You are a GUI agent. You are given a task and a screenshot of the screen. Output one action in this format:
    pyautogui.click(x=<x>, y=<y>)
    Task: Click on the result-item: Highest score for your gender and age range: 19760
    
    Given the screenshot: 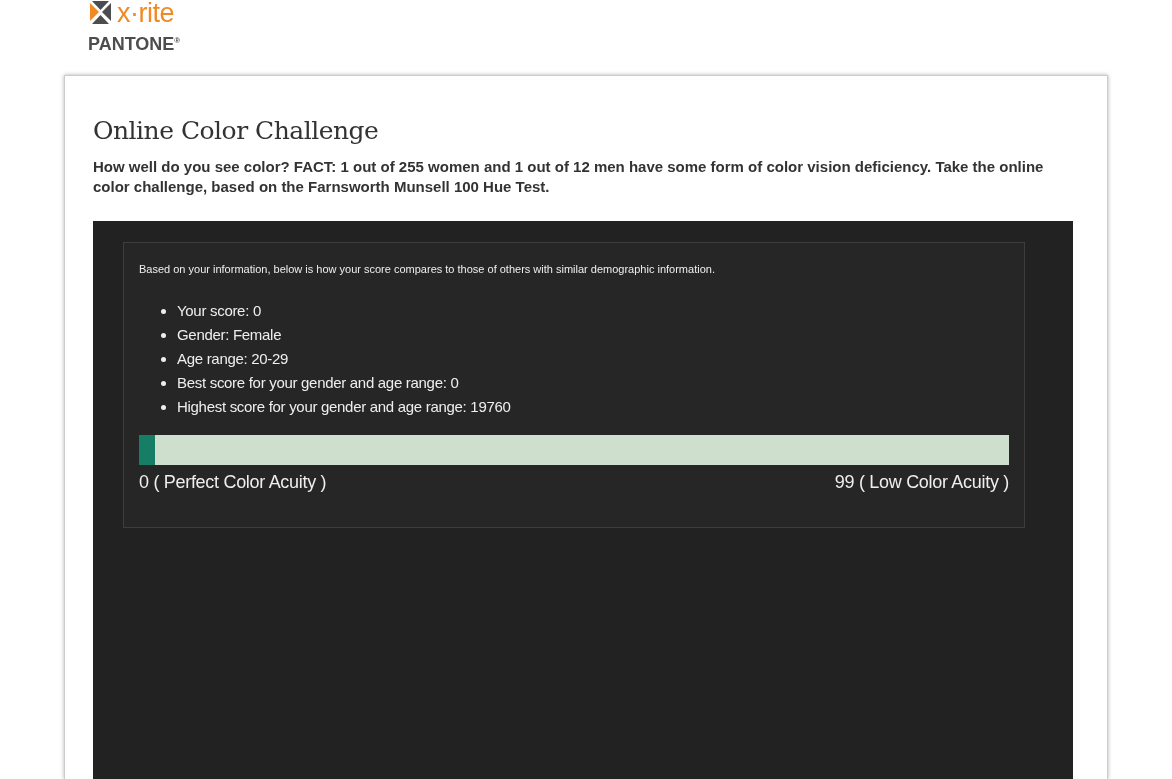 What is the action you would take?
    pyautogui.click(x=344, y=407)
    